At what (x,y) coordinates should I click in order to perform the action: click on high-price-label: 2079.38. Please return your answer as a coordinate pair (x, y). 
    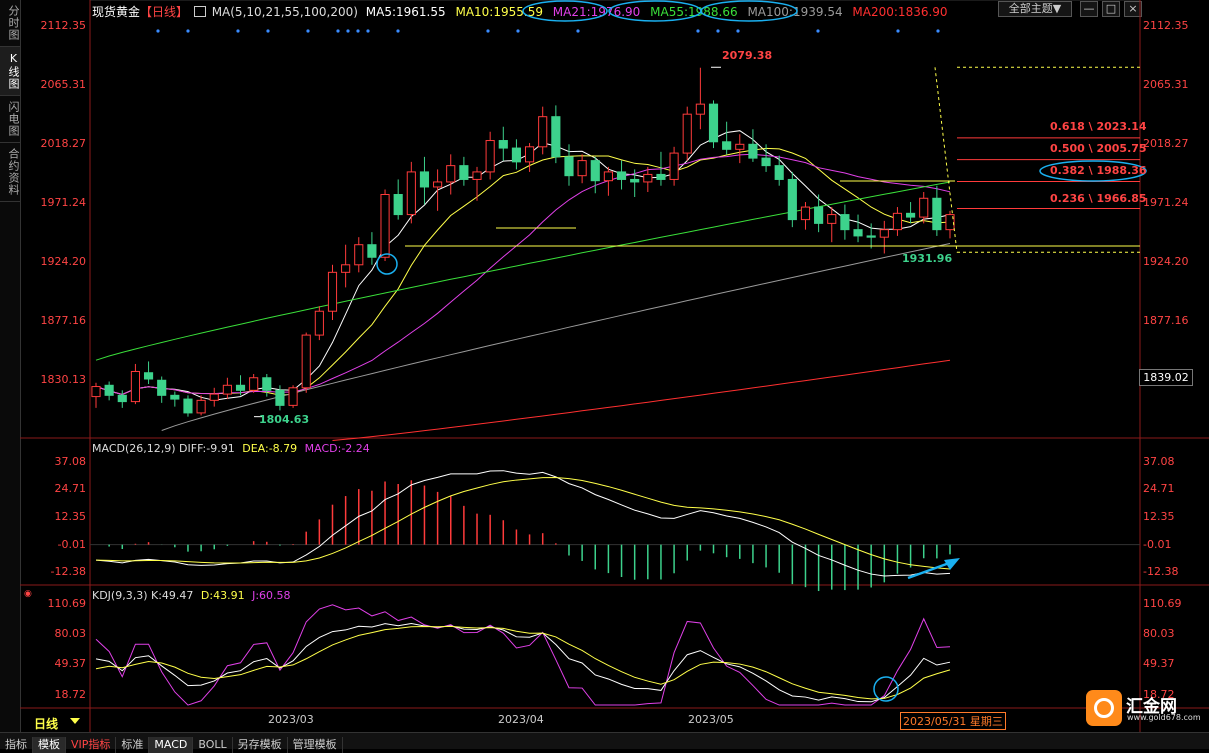
    Looking at the image, I should click on (747, 55).